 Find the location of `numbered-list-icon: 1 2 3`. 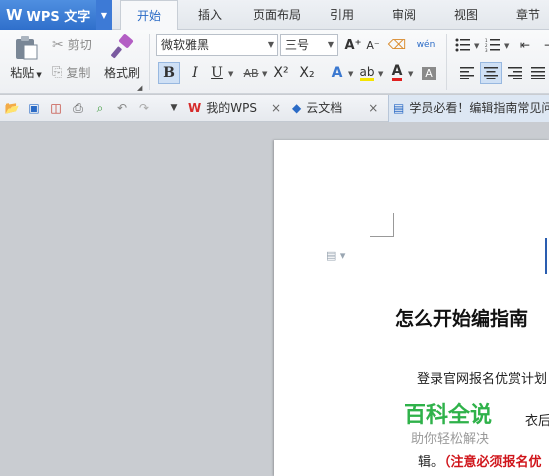

numbered-list-icon: 1 2 3 is located at coordinates (492, 45).